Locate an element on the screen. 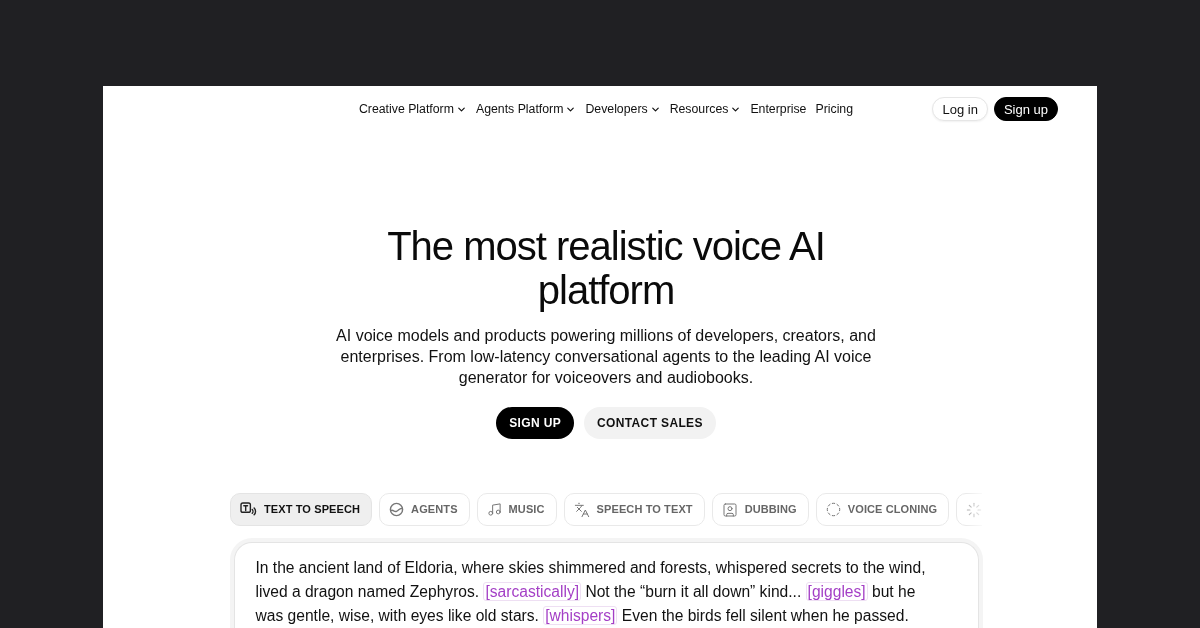 This screenshot has width=1200, height=628. sign-up-button: Sign up is located at coordinates (1025, 109).